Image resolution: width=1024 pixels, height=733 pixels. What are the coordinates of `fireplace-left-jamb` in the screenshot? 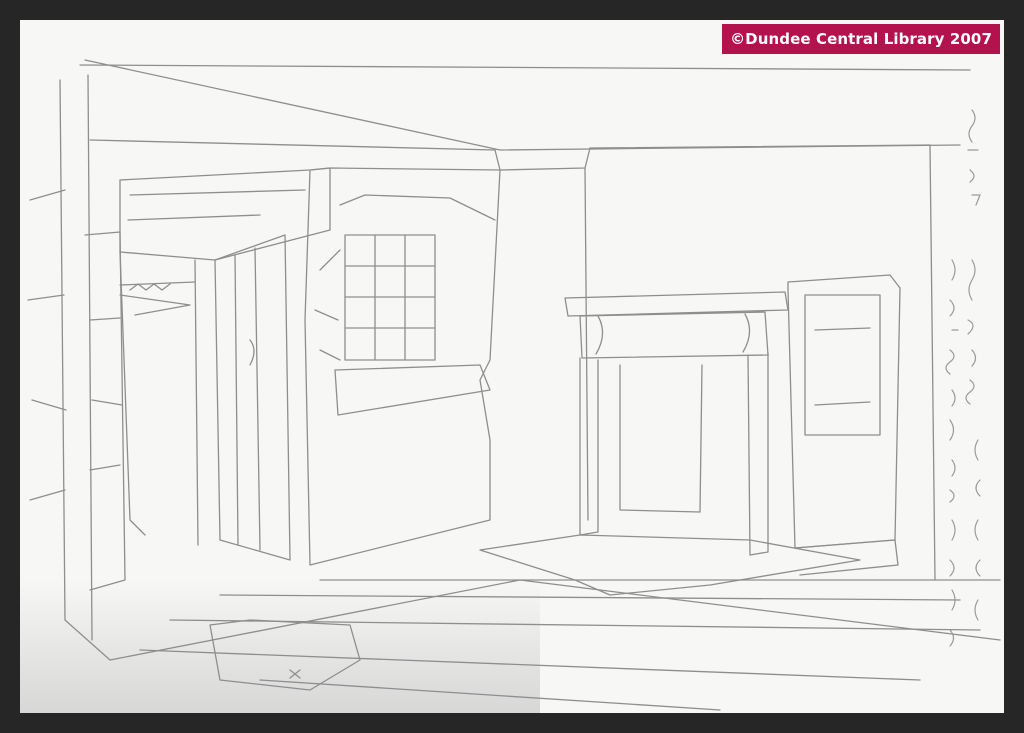 It's located at (589, 446).